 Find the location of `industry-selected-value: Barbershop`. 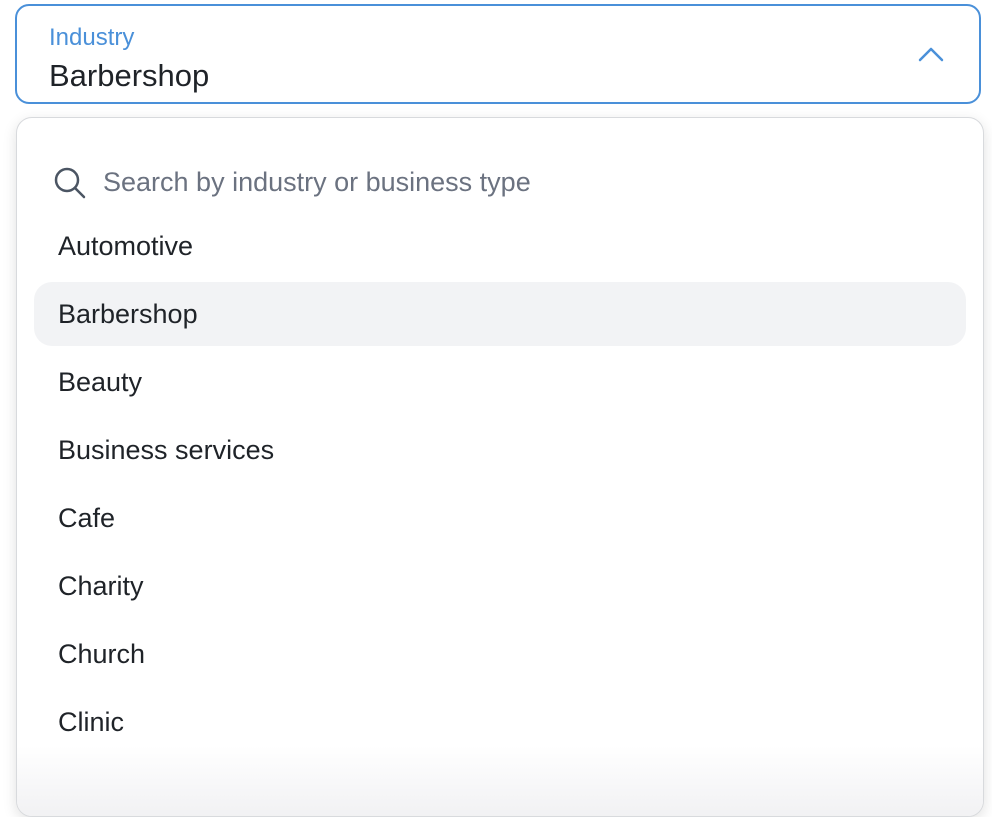

industry-selected-value: Barbershop is located at coordinates (129, 75).